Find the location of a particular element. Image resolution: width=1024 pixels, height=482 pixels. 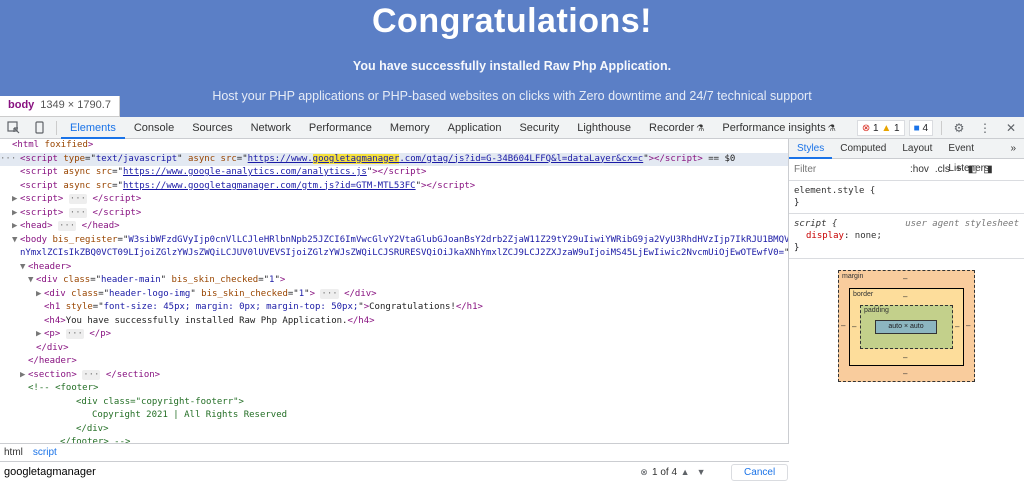

margin-label: margin is located at coordinates (853, 276).